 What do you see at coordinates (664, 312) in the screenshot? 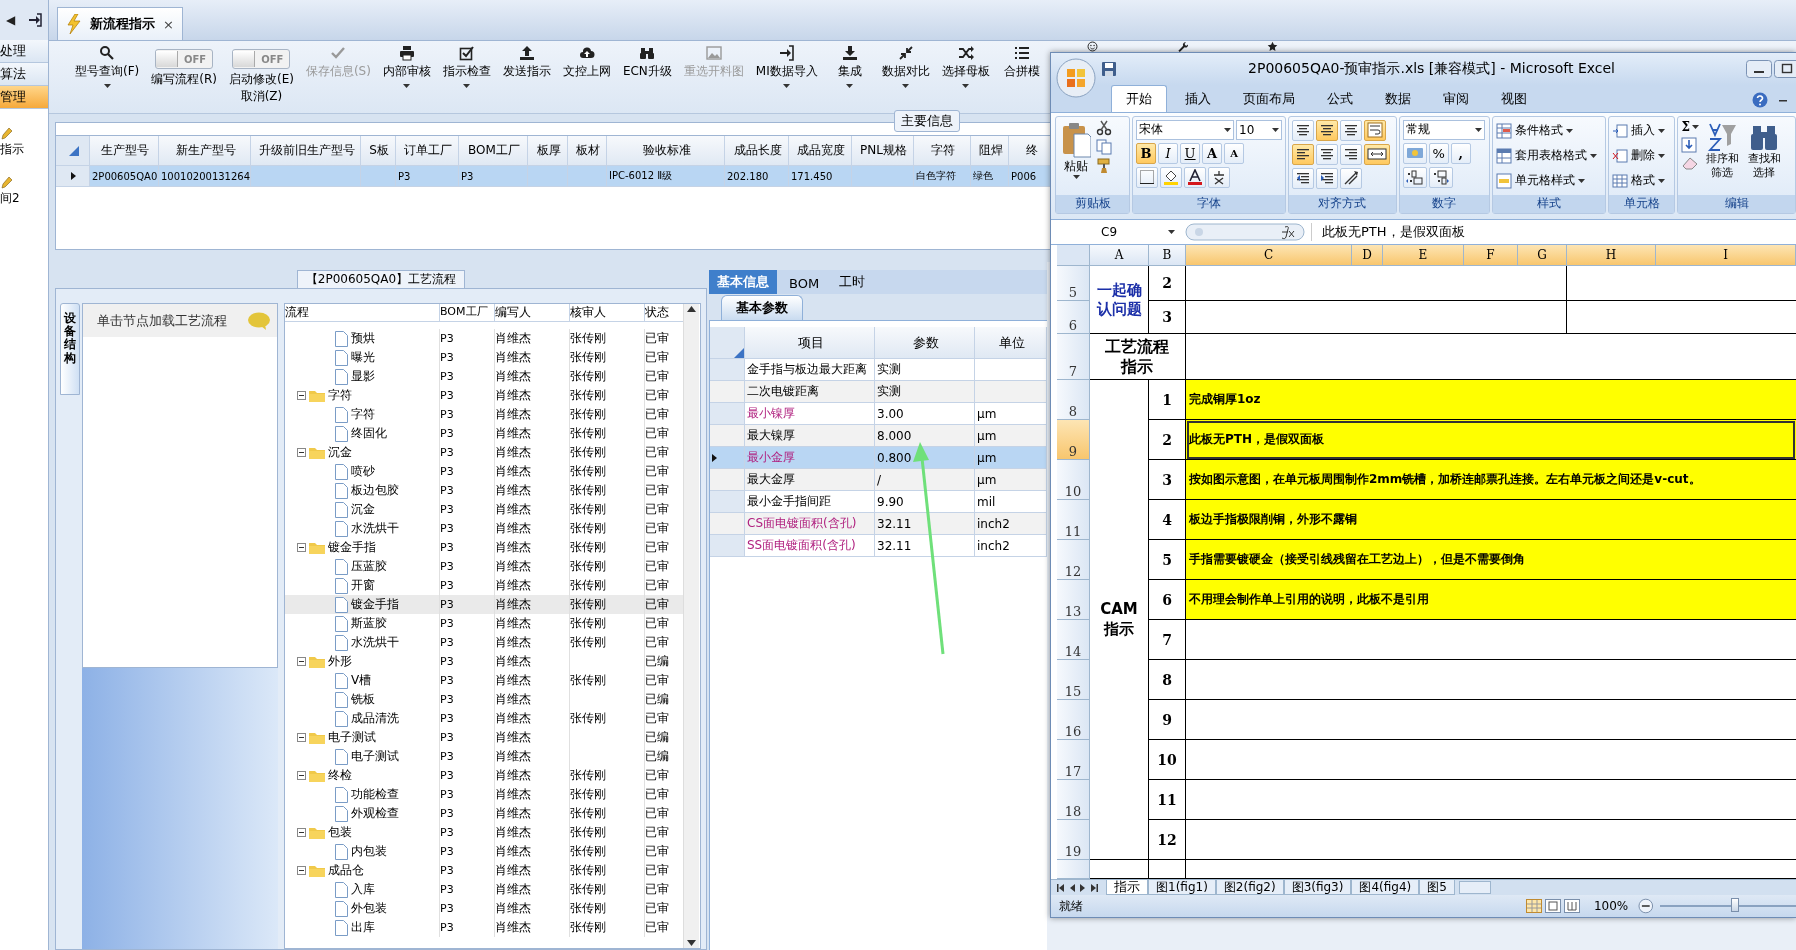
I see `column-header: 状态` at bounding box center [664, 312].